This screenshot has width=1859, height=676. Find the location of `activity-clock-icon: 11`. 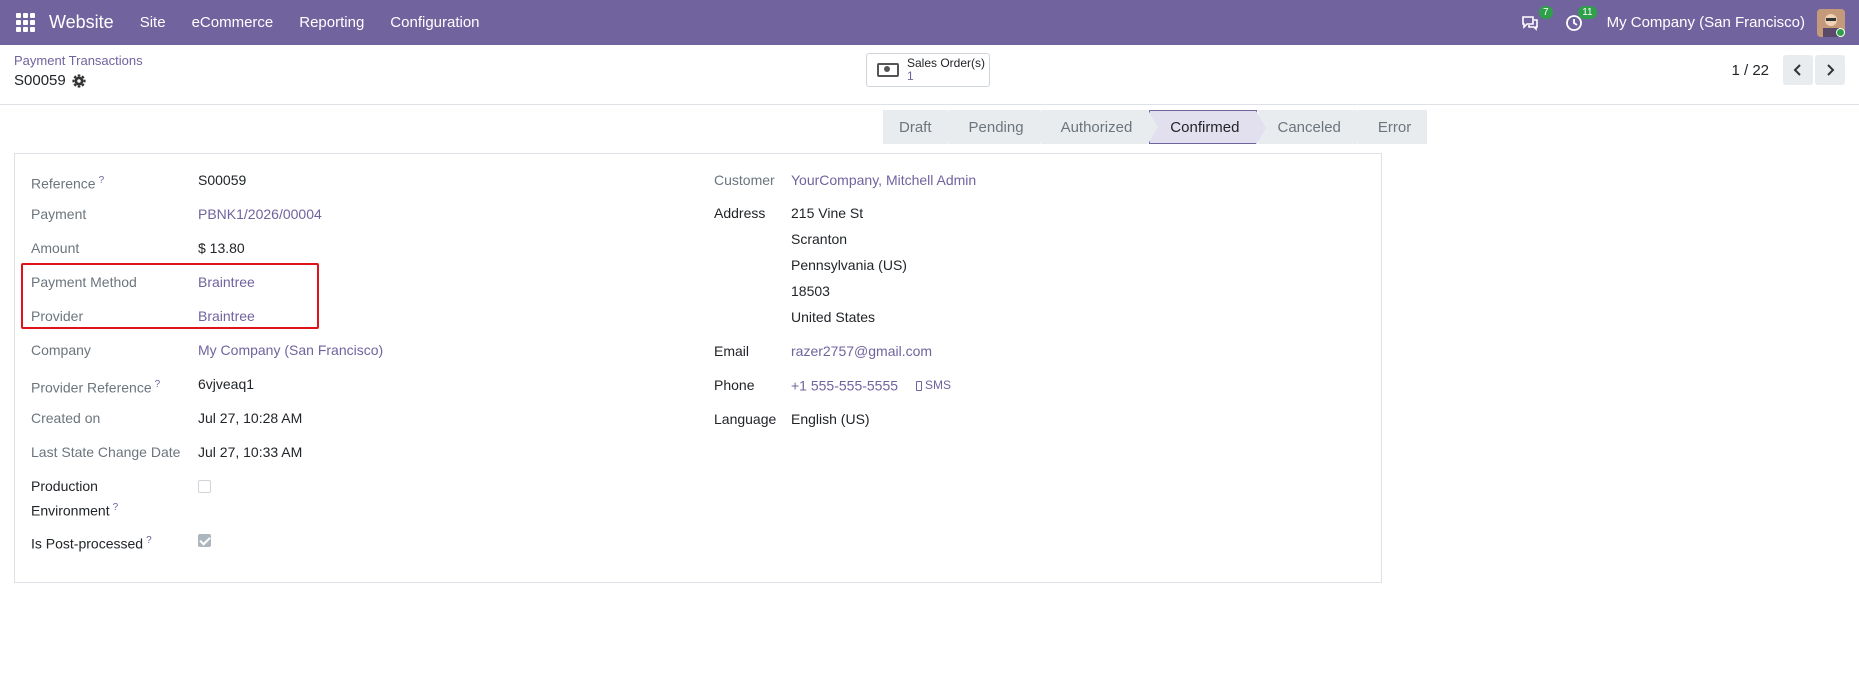

activity-clock-icon: 11 is located at coordinates (1580, 19).